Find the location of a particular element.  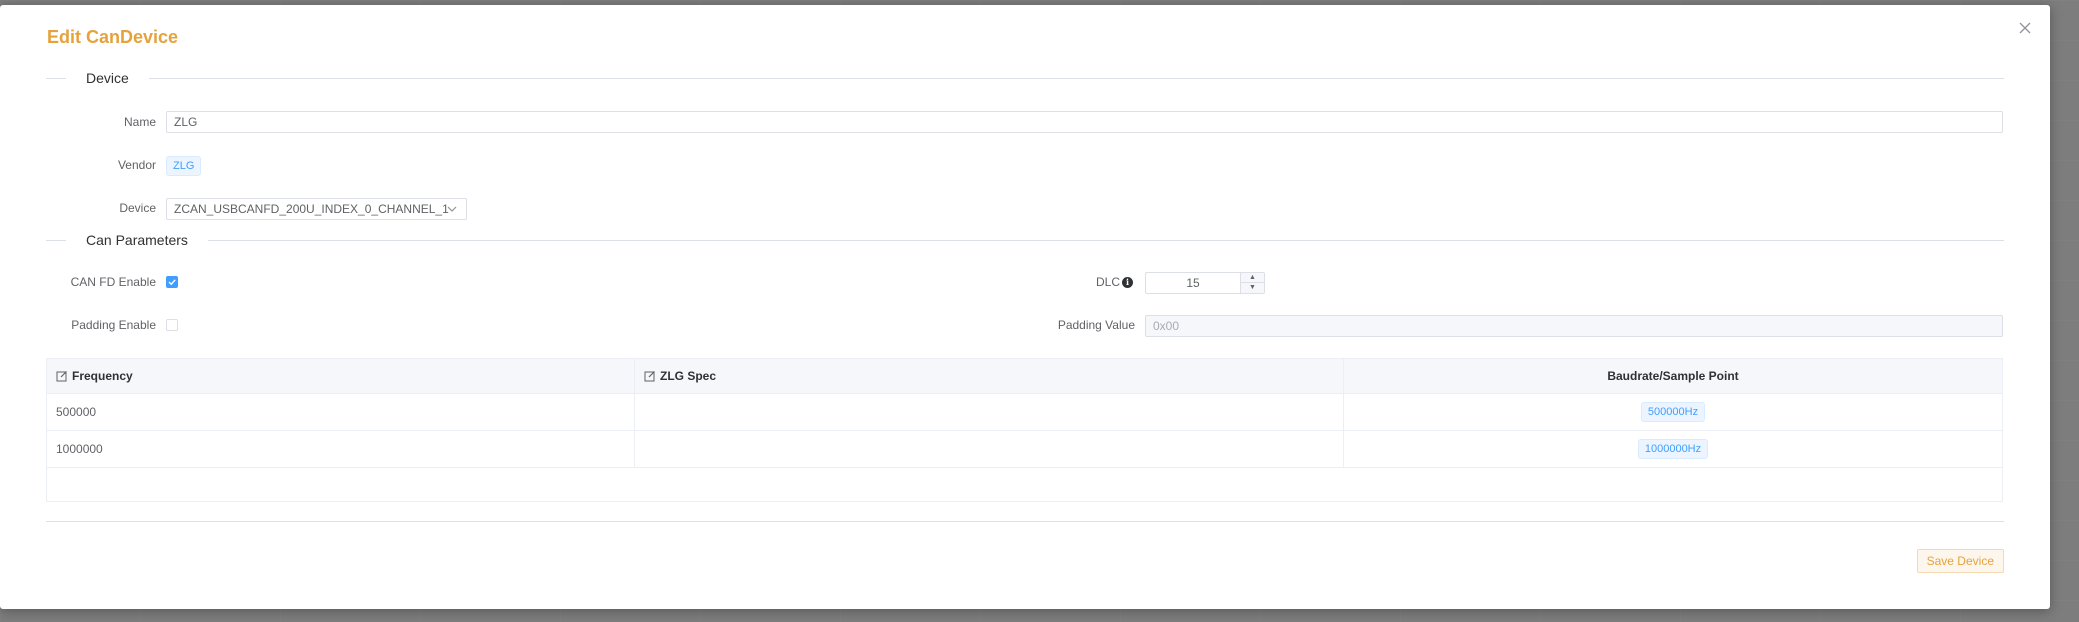

chevron-down-icon is located at coordinates (452, 209).